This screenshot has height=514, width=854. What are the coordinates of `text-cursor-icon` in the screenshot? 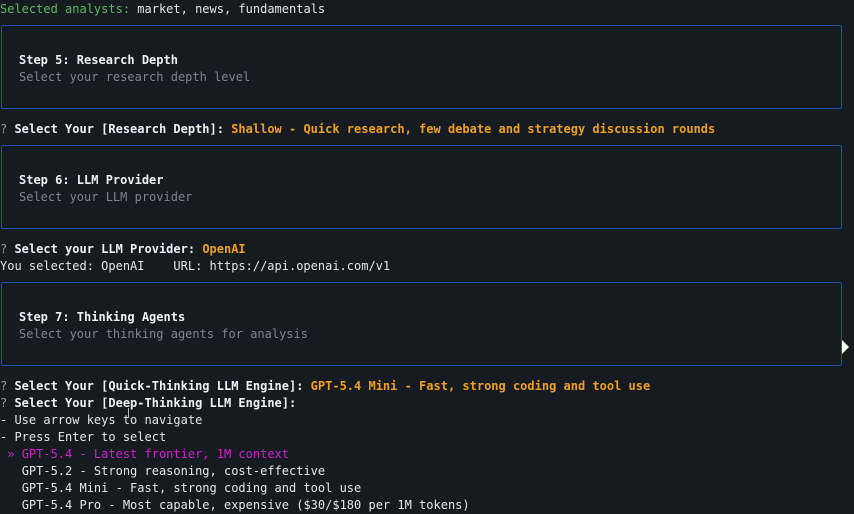 It's located at (128, 413).